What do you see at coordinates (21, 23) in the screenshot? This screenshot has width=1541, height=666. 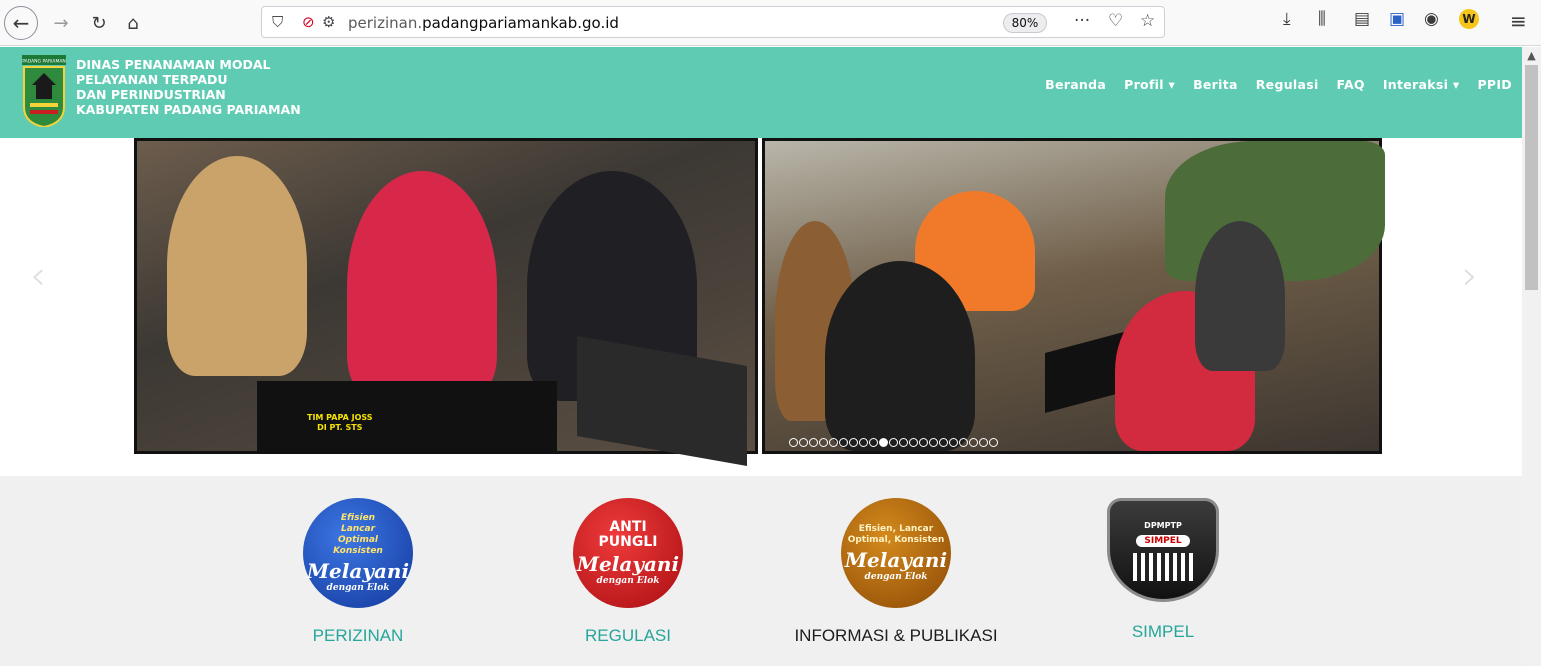 I see `back-arrow-icon: ←` at bounding box center [21, 23].